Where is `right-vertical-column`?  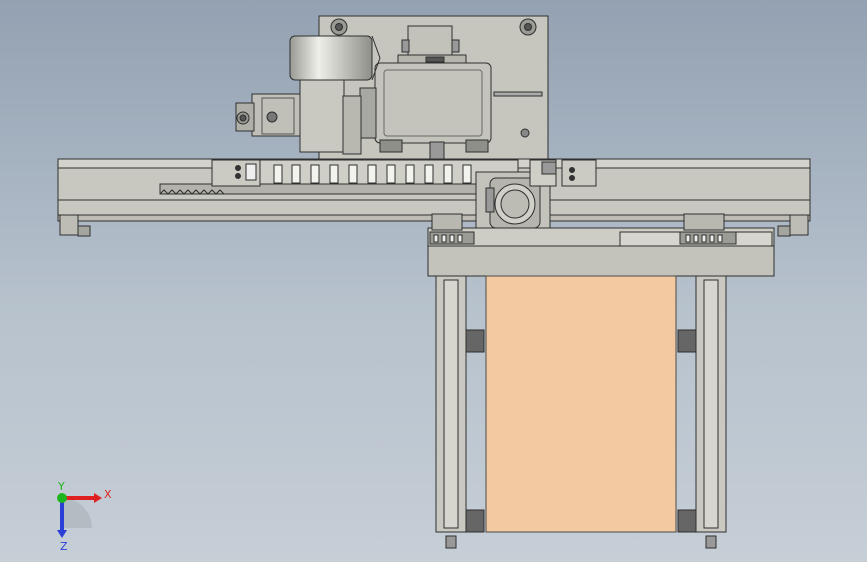
right-vertical-column is located at coordinates (702, 412).